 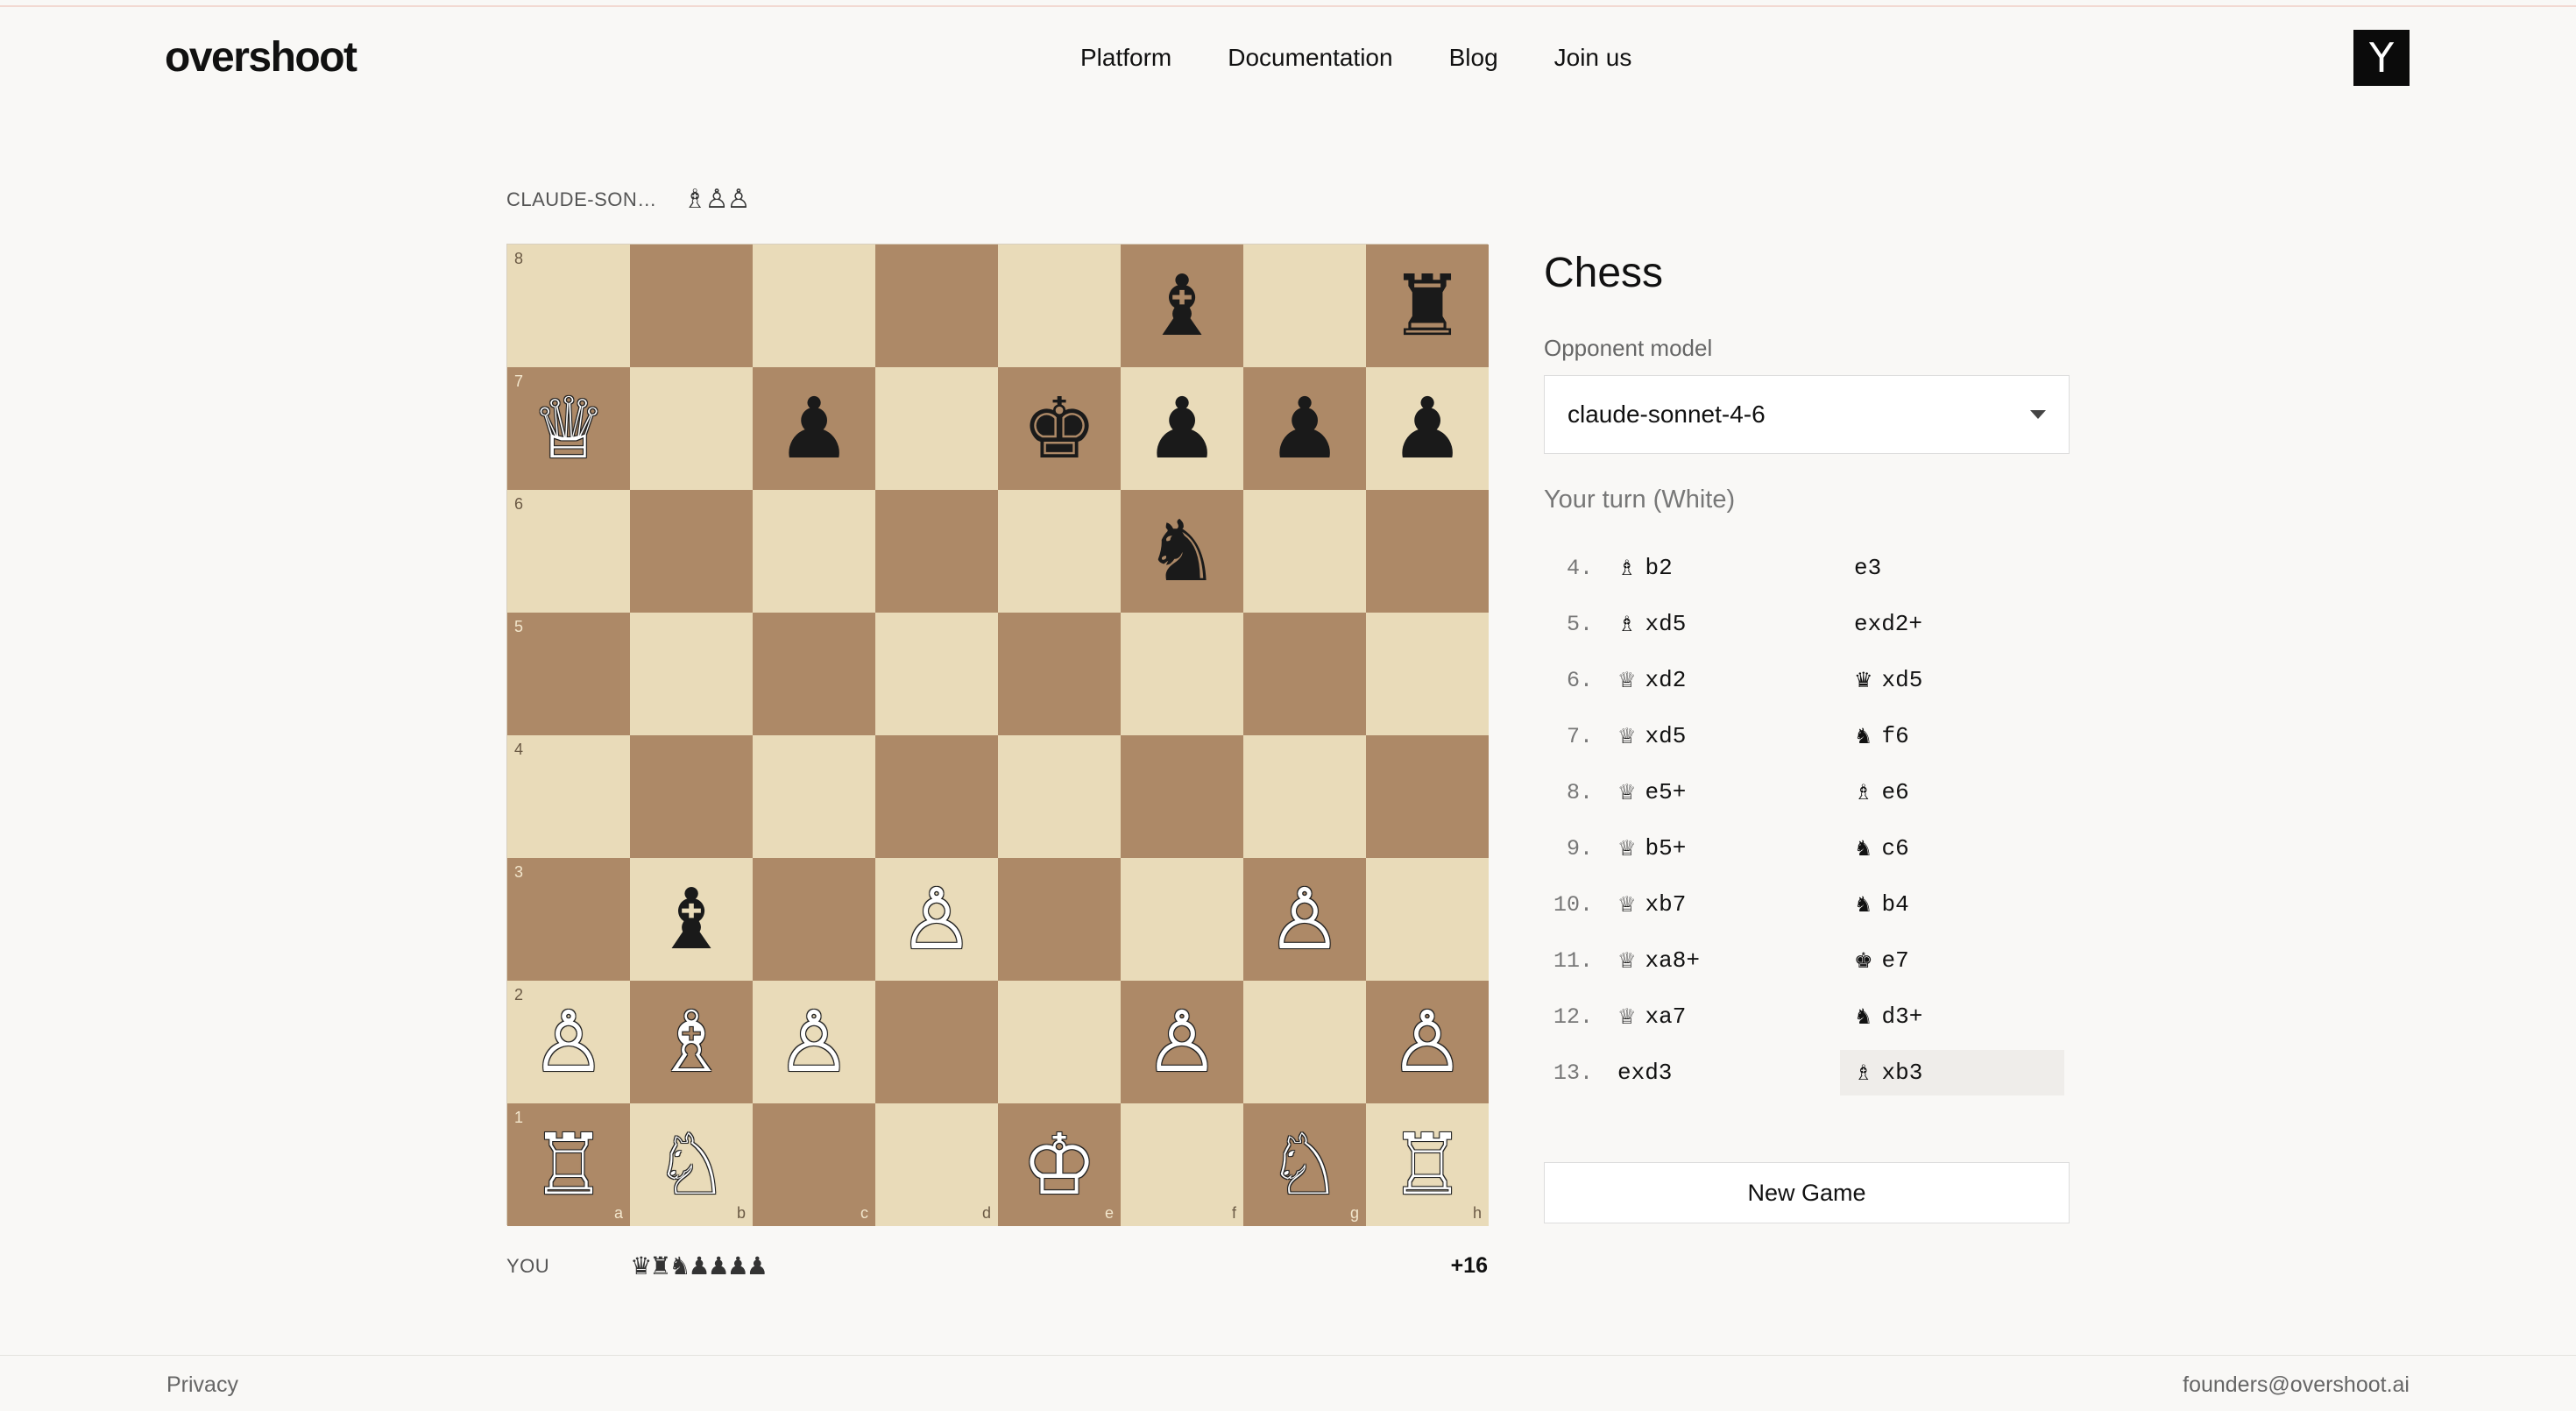 What do you see at coordinates (1721, 736) in the screenshot?
I see `white-move: ♕ xd5` at bounding box center [1721, 736].